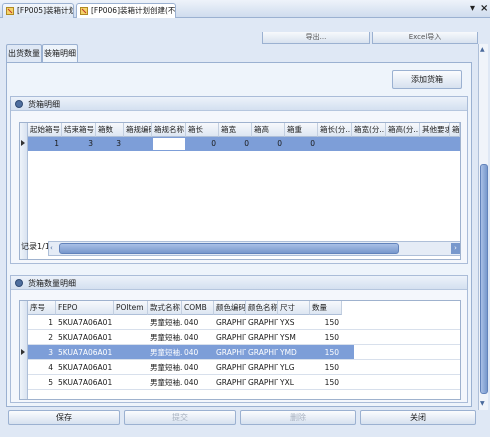 The width and height of the screenshot is (490, 437). I want to click on column-header: COMB, so click(198, 308).